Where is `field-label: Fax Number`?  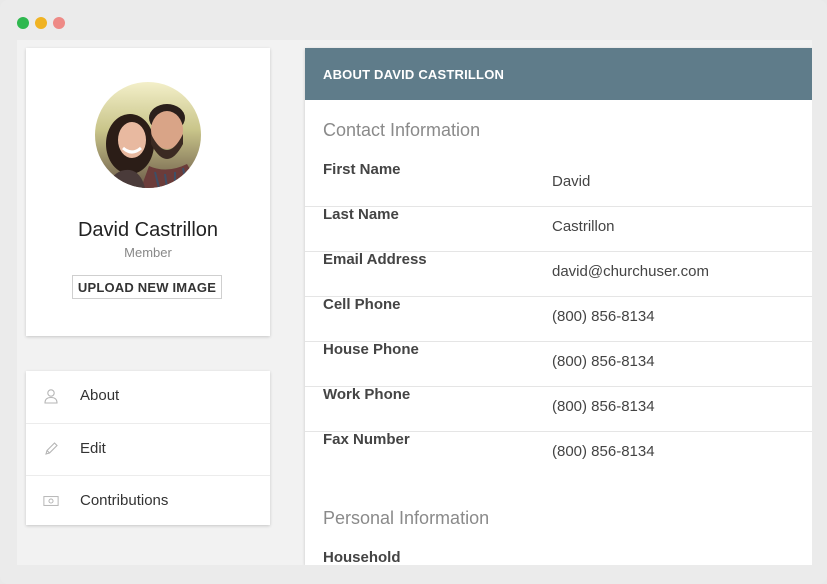
field-label: Fax Number is located at coordinates (366, 439).